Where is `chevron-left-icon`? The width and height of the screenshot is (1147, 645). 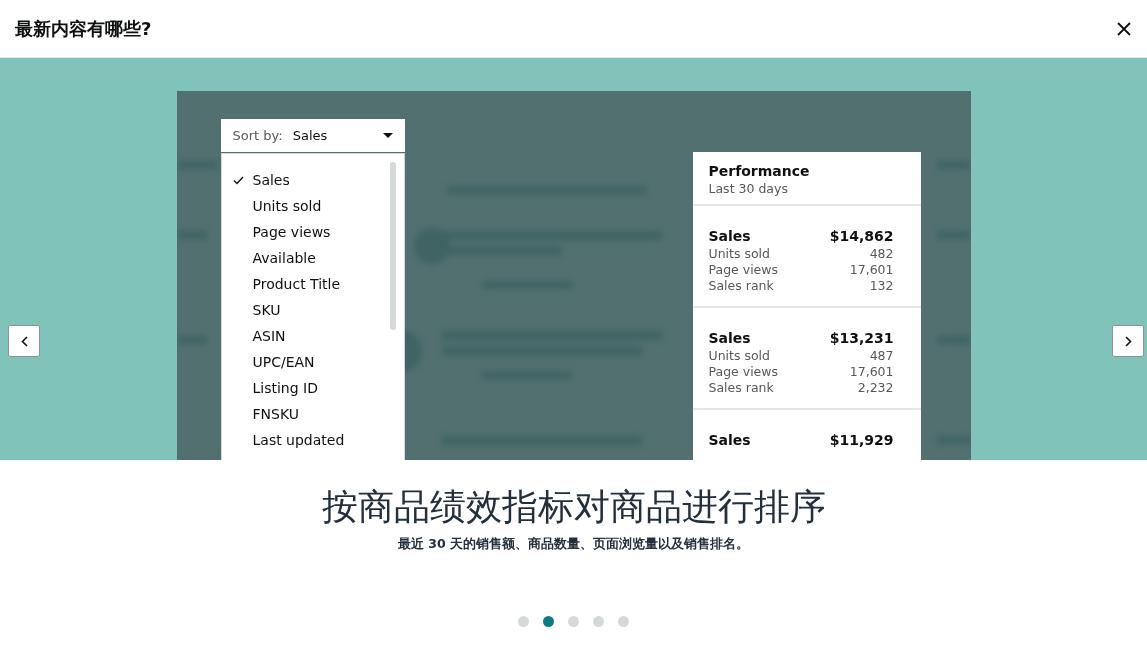 chevron-left-icon is located at coordinates (24, 341).